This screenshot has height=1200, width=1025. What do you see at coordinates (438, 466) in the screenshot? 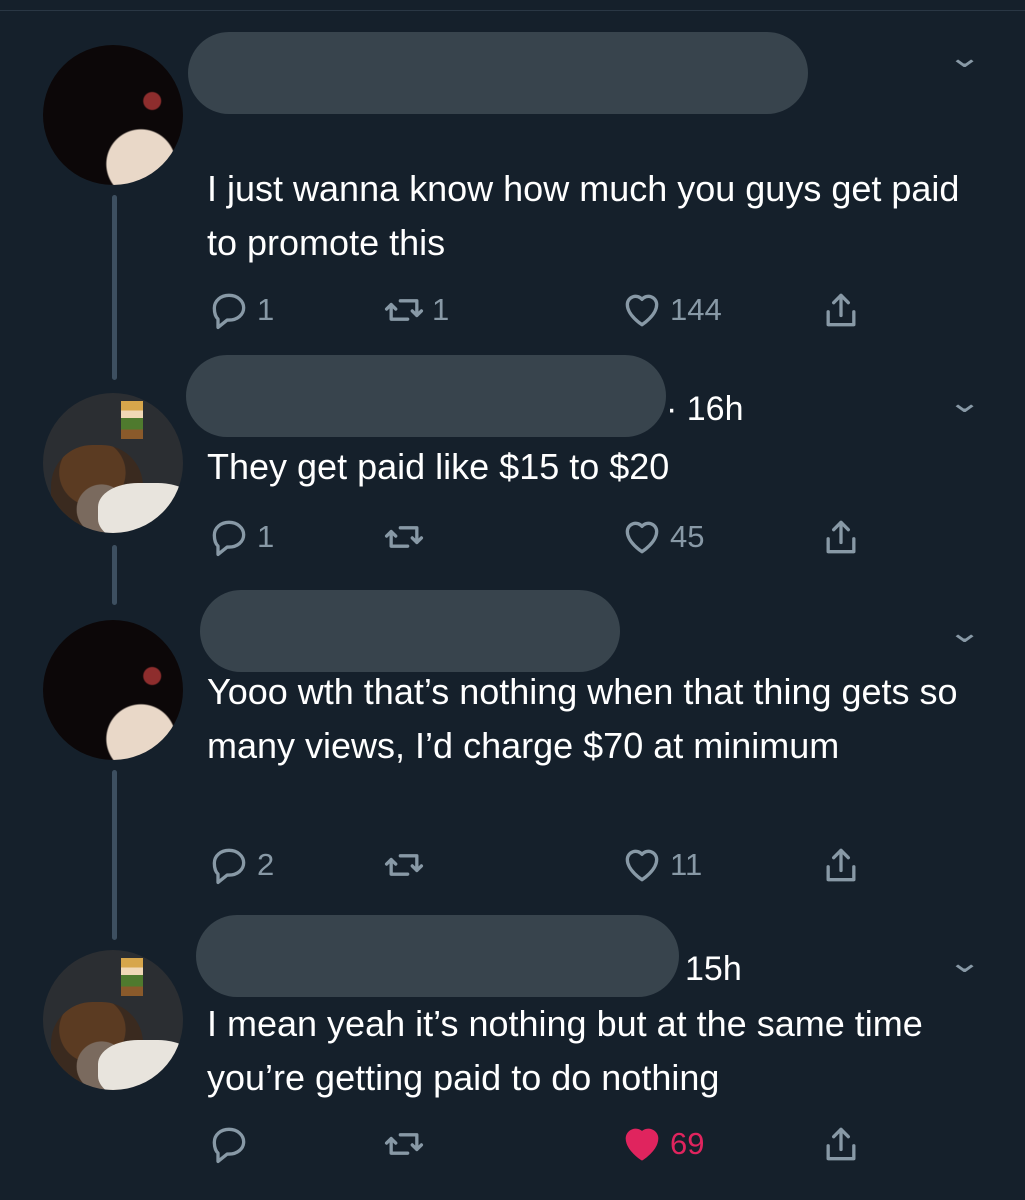
I see `tweet-text: They get paid like $15 to $20` at bounding box center [438, 466].